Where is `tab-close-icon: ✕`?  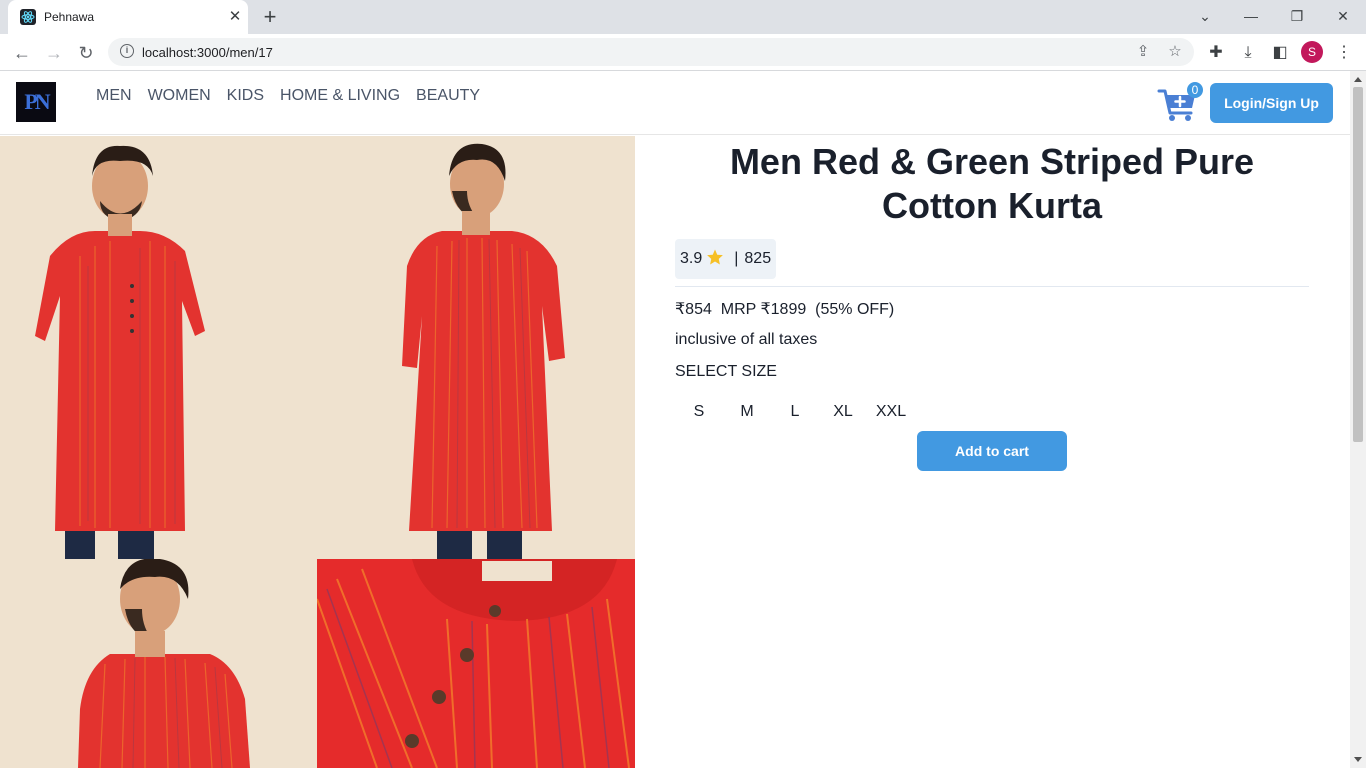
tab-close-icon: ✕ is located at coordinates (235, 17).